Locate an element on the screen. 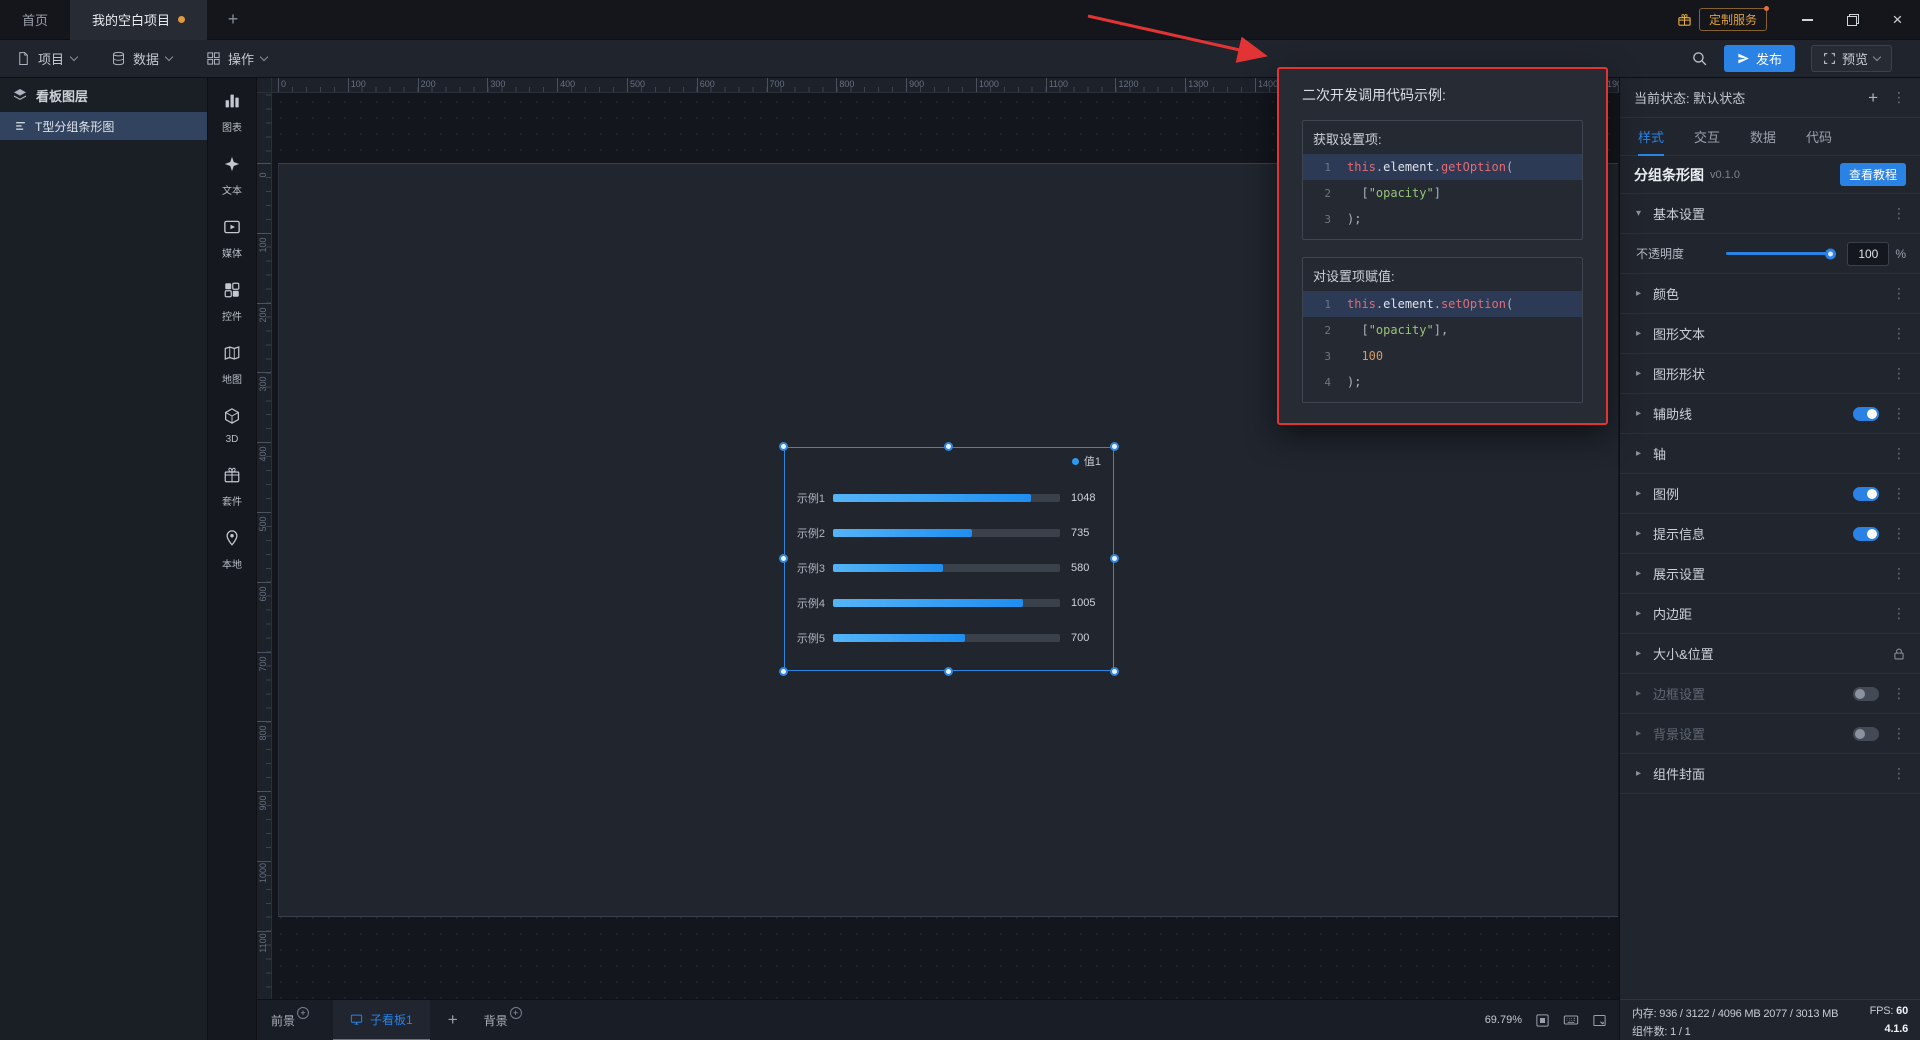 This screenshot has width=1920, height=1040. section-label: 颜色 is located at coordinates (1666, 294).